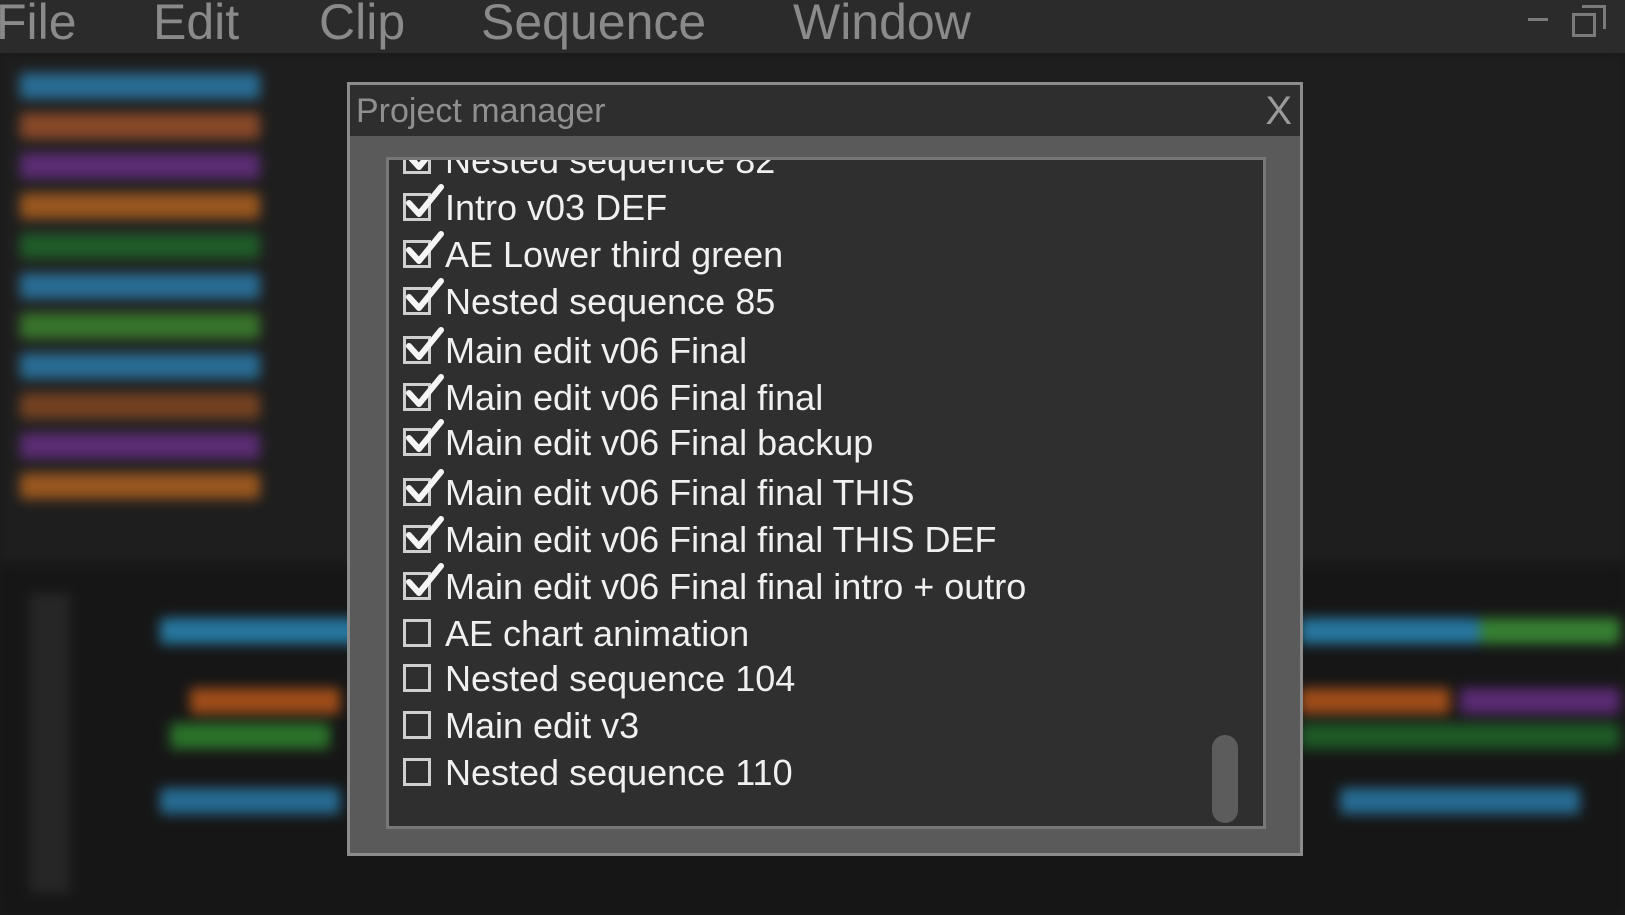 The height and width of the screenshot is (915, 1625). What do you see at coordinates (799, 773) in the screenshot?
I see `list-item: Nested sequence 110` at bounding box center [799, 773].